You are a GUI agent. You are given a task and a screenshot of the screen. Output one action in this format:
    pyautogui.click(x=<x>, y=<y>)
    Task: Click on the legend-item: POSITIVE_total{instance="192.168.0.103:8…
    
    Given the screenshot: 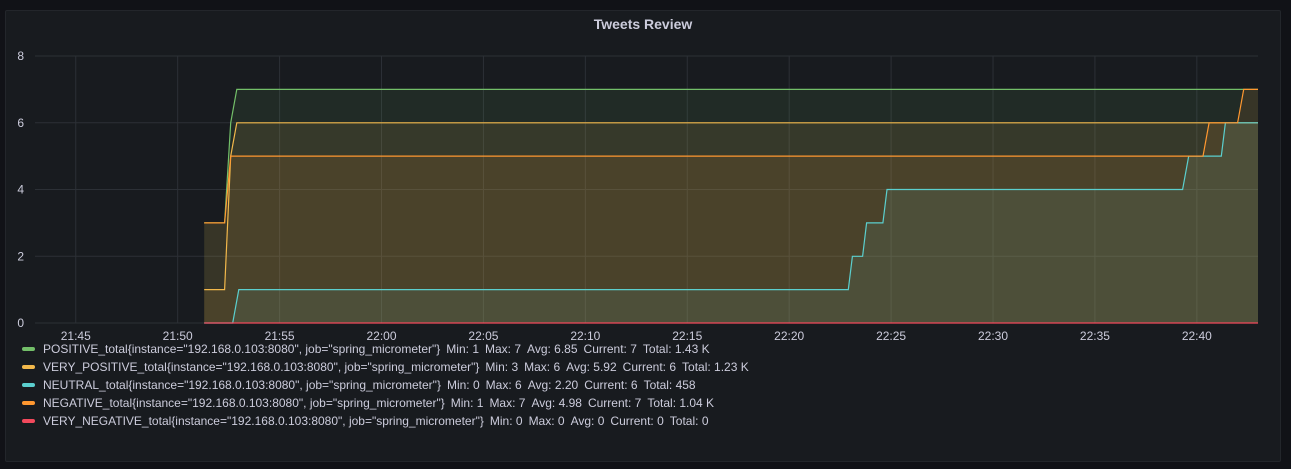 What is the action you would take?
    pyautogui.click(x=385, y=349)
    